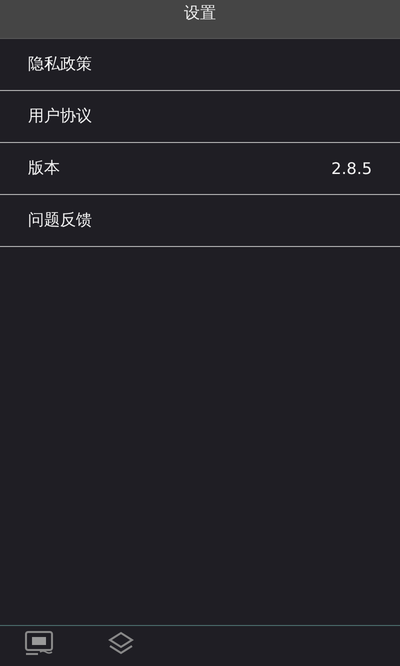 Image resolution: width=400 pixels, height=666 pixels. What do you see at coordinates (44, 168) in the screenshot?
I see `row-label: 版本` at bounding box center [44, 168].